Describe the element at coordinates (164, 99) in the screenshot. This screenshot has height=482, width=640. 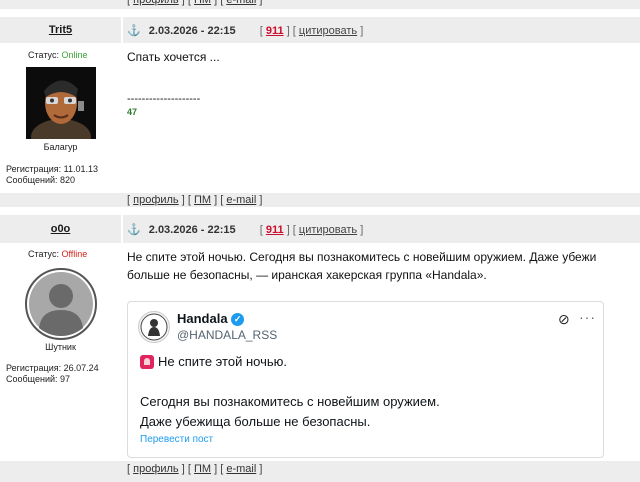
I see `signature-line: --------------------` at that location.